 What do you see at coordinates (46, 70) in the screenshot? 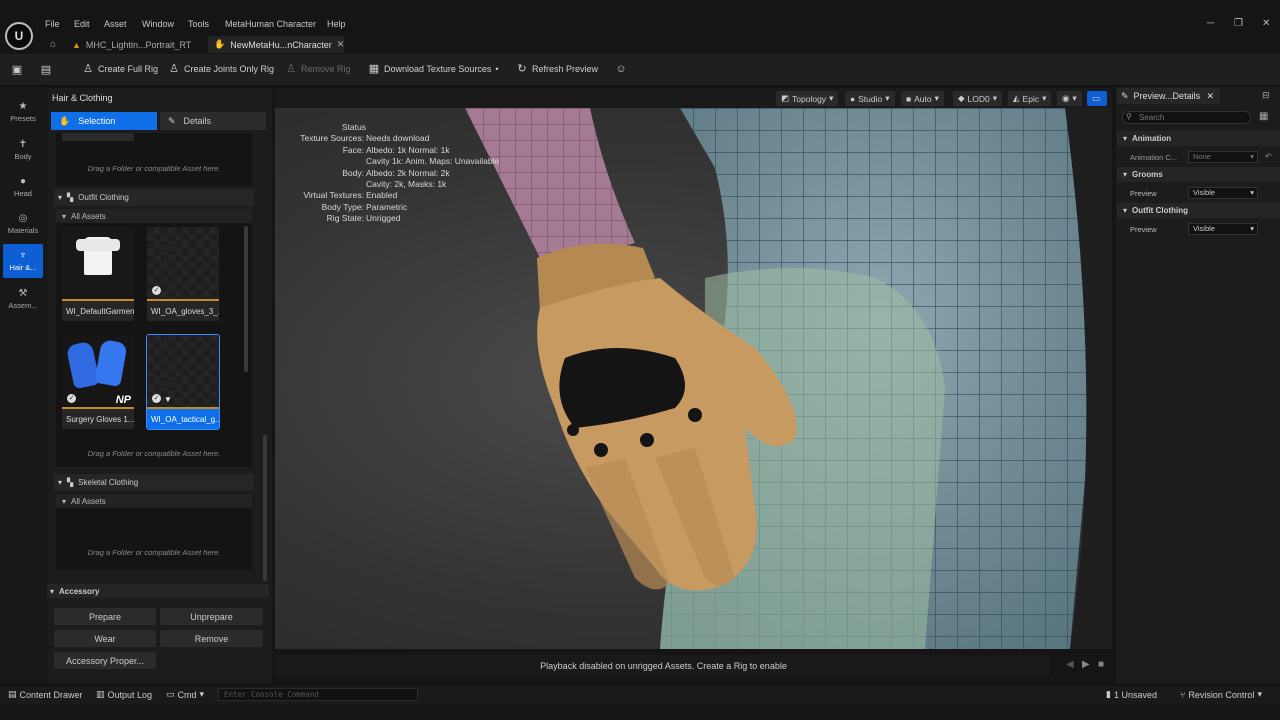
I see `browse-icon: ▤` at bounding box center [46, 70].